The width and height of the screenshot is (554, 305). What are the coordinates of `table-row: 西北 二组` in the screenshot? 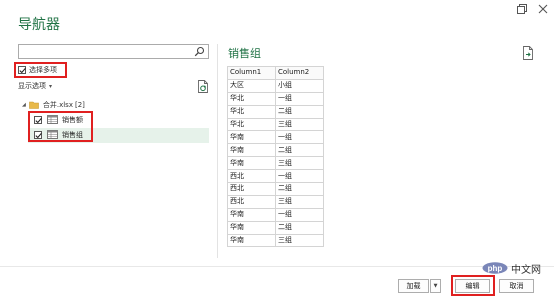 It's located at (275, 189).